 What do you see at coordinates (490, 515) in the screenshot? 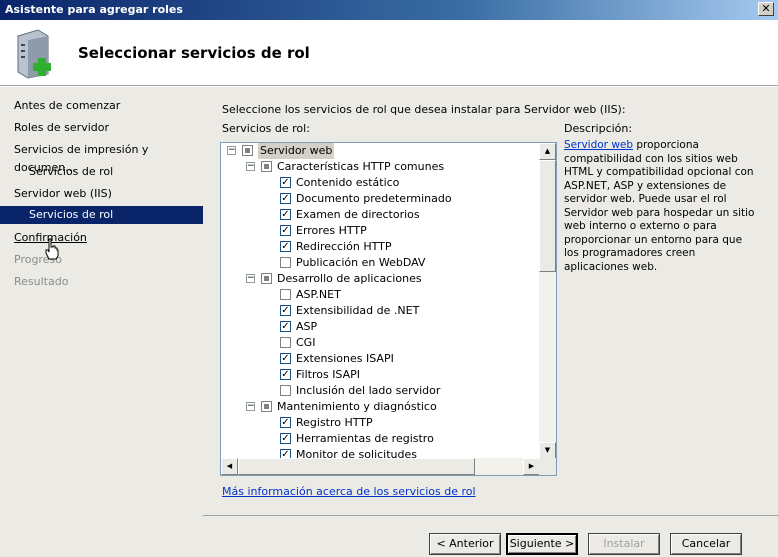
I see `button-separator` at bounding box center [490, 515].